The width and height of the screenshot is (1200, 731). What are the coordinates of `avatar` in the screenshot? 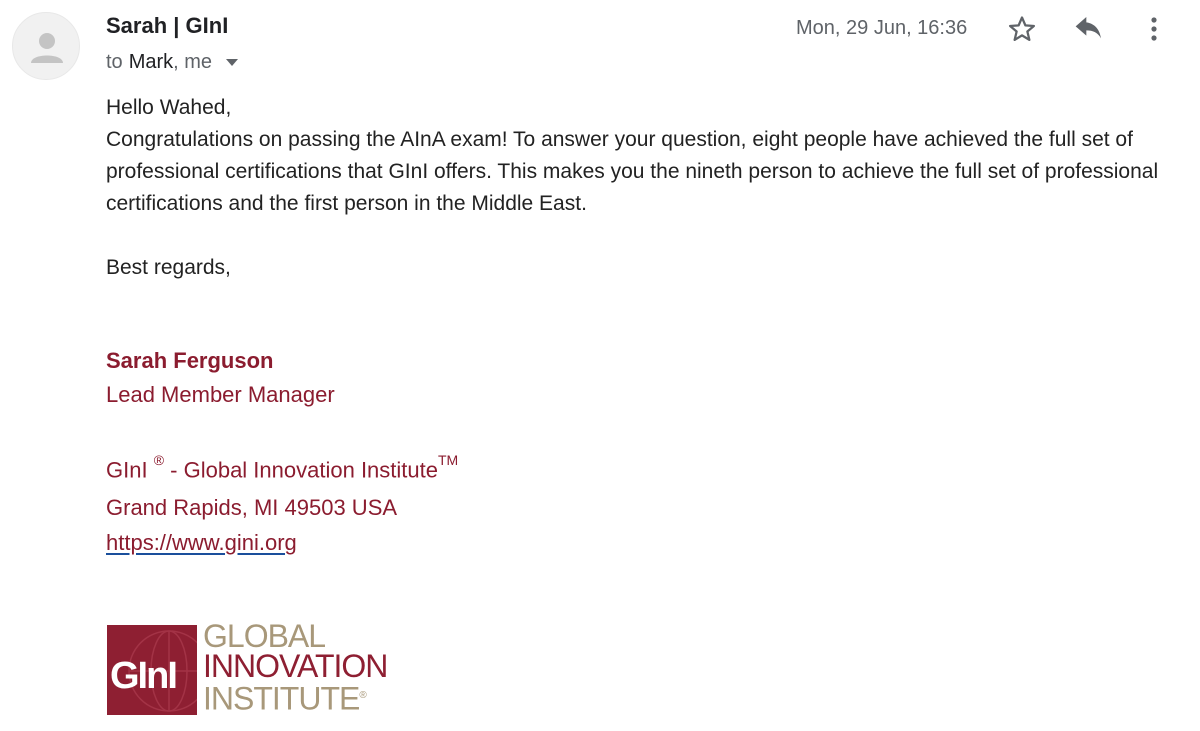 It's located at (46, 46).